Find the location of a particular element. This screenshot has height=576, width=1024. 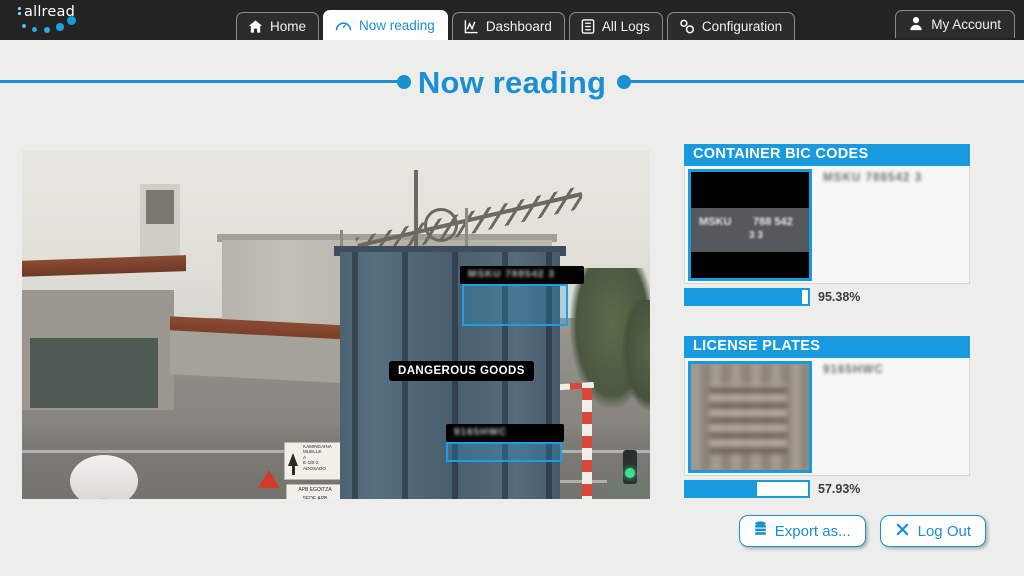

gears-icon is located at coordinates (687, 26).